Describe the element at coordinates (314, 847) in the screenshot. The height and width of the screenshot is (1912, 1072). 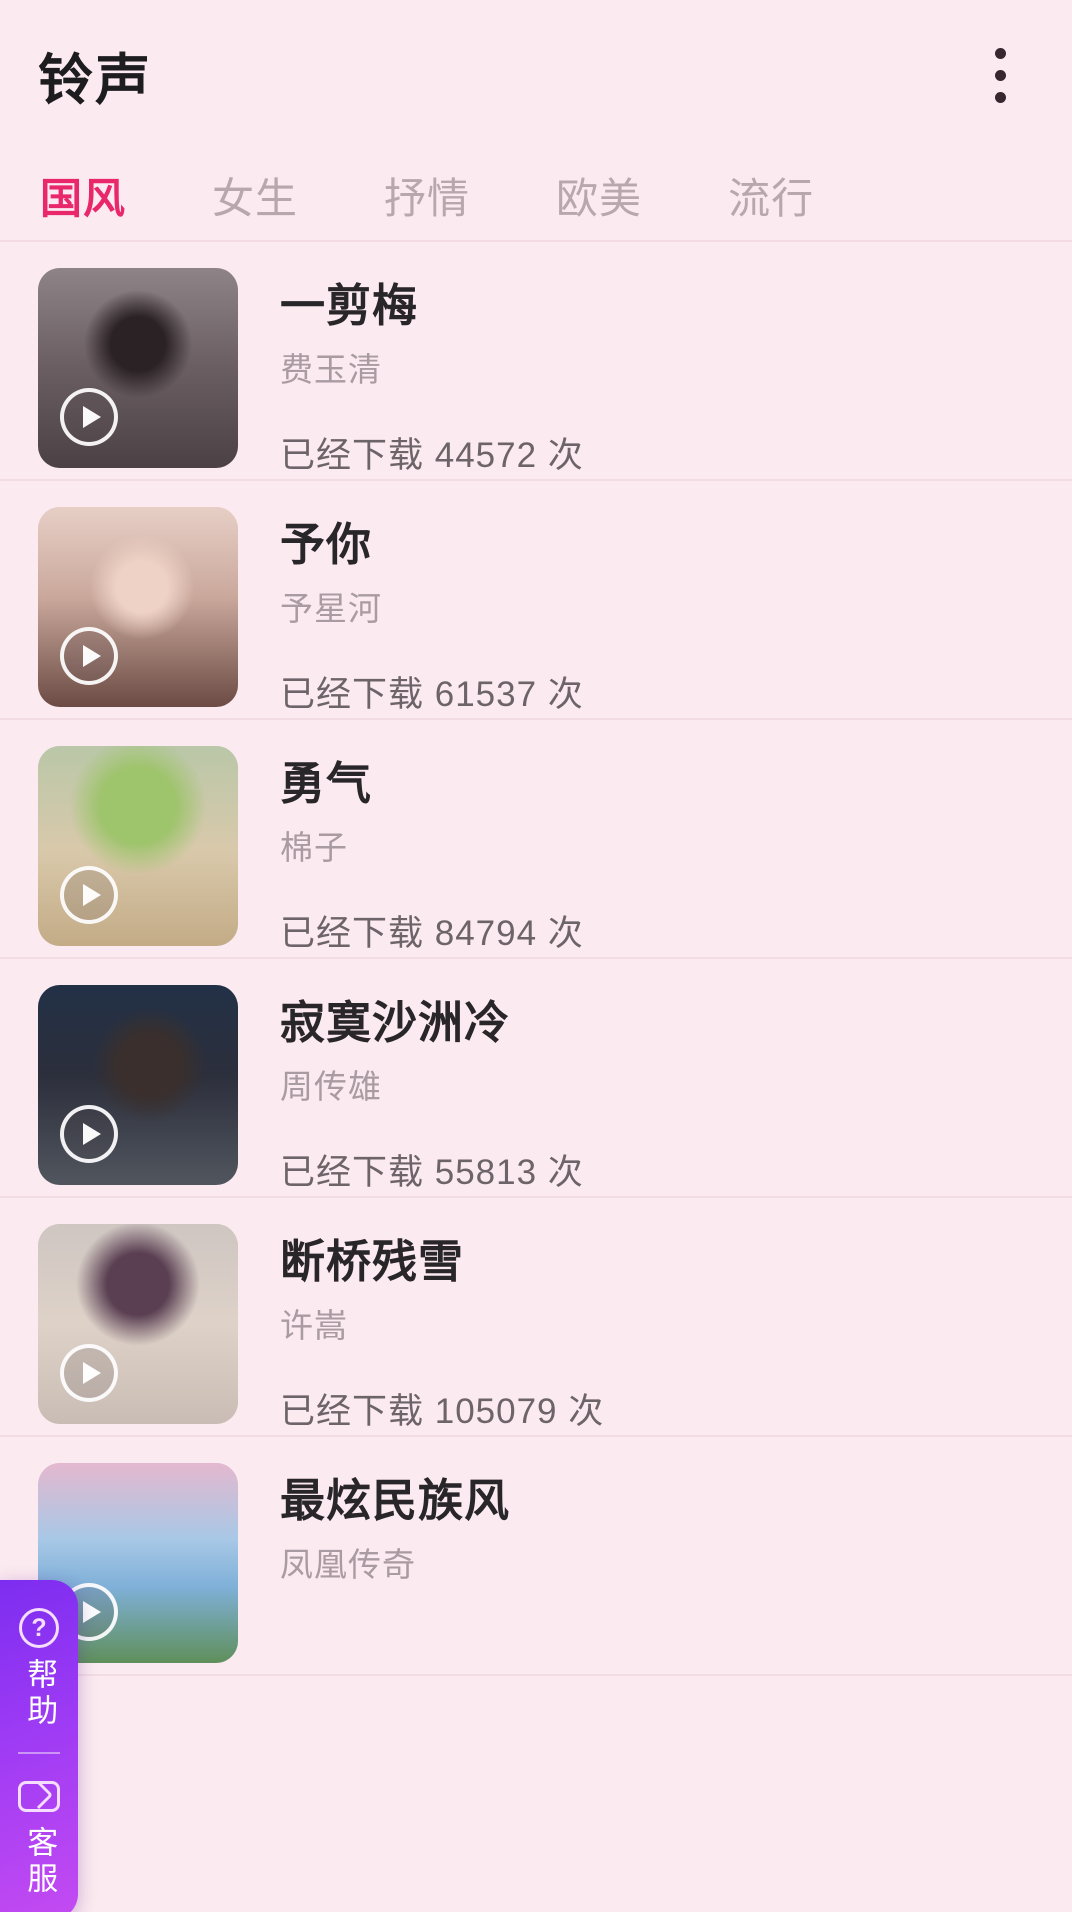
I see `ringtone-artist: 棉子` at that location.